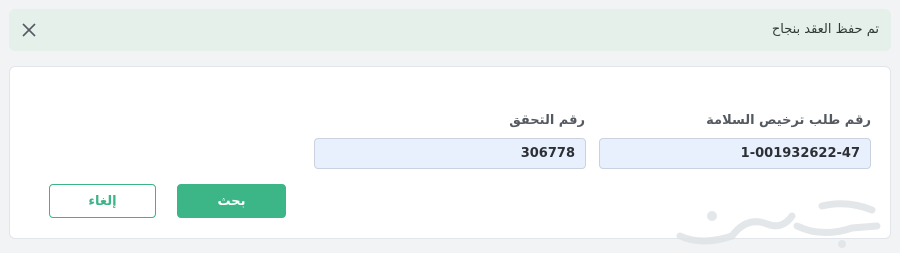 This screenshot has width=900, height=253. Describe the element at coordinates (788, 120) in the screenshot. I see `safety-permit-label: رقم طلب ترخيص السلامة` at that location.